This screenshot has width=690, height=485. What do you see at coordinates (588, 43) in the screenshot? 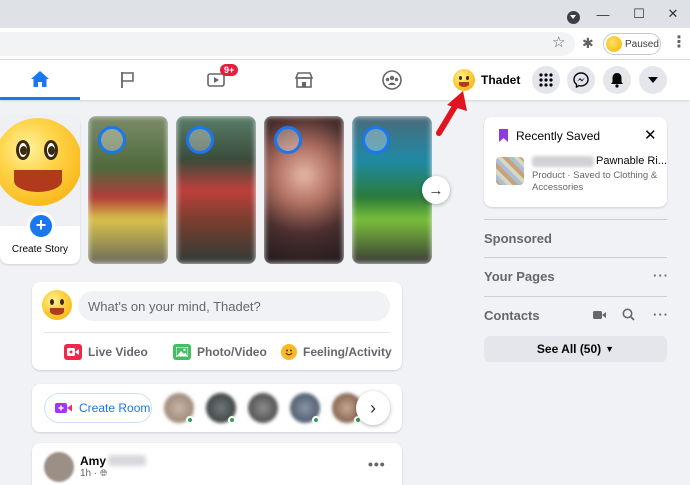
I see `extensions-puzzle-icon: ✱` at bounding box center [588, 43].